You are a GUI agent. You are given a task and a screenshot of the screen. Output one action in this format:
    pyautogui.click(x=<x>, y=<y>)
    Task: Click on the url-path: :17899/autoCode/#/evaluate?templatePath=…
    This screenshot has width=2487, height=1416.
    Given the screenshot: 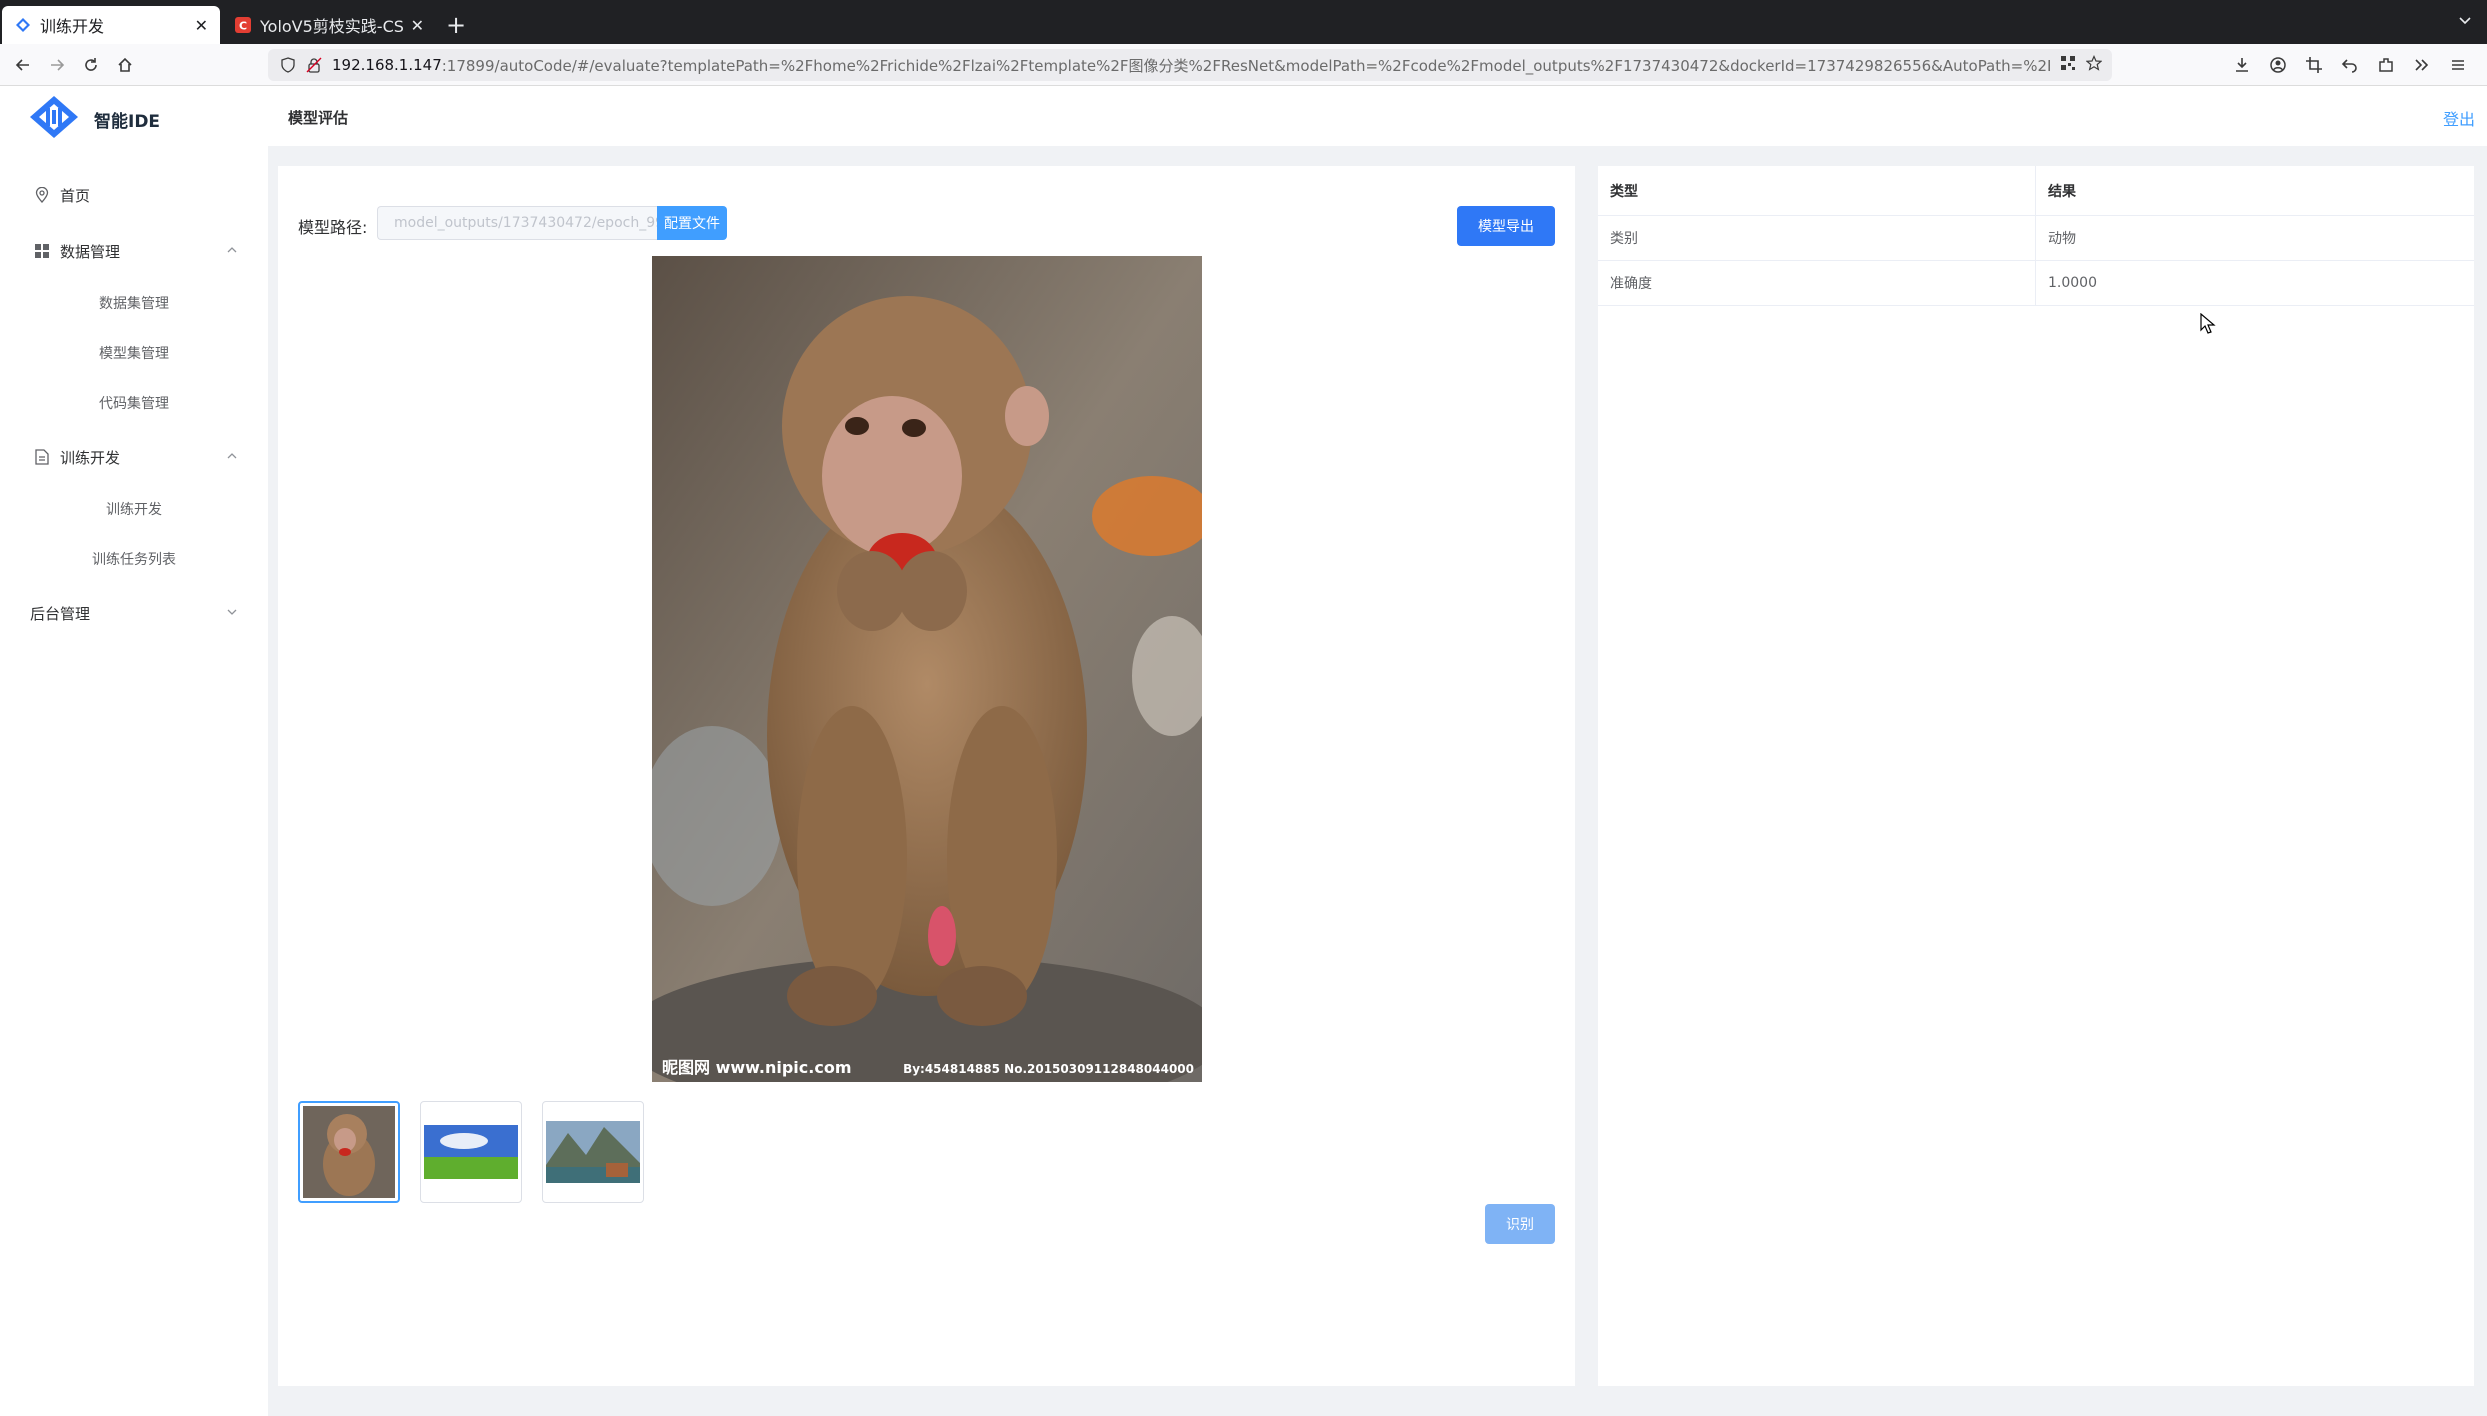 What is the action you would take?
    pyautogui.click(x=1245, y=65)
    